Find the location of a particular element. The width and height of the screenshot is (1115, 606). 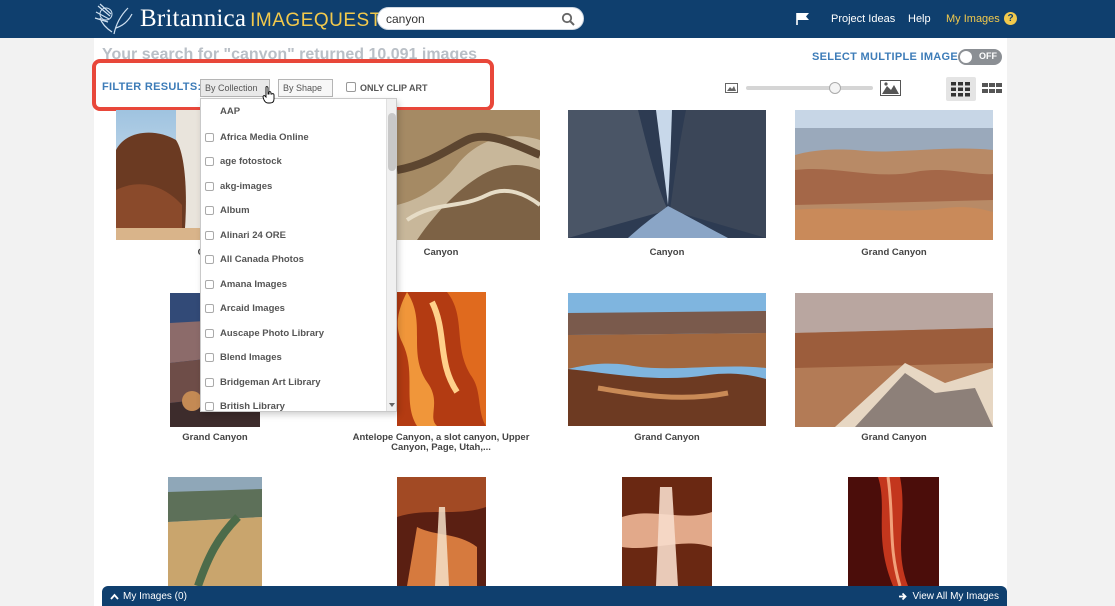

collection-option: Bridgeman Art Library is located at coordinates (262, 382).